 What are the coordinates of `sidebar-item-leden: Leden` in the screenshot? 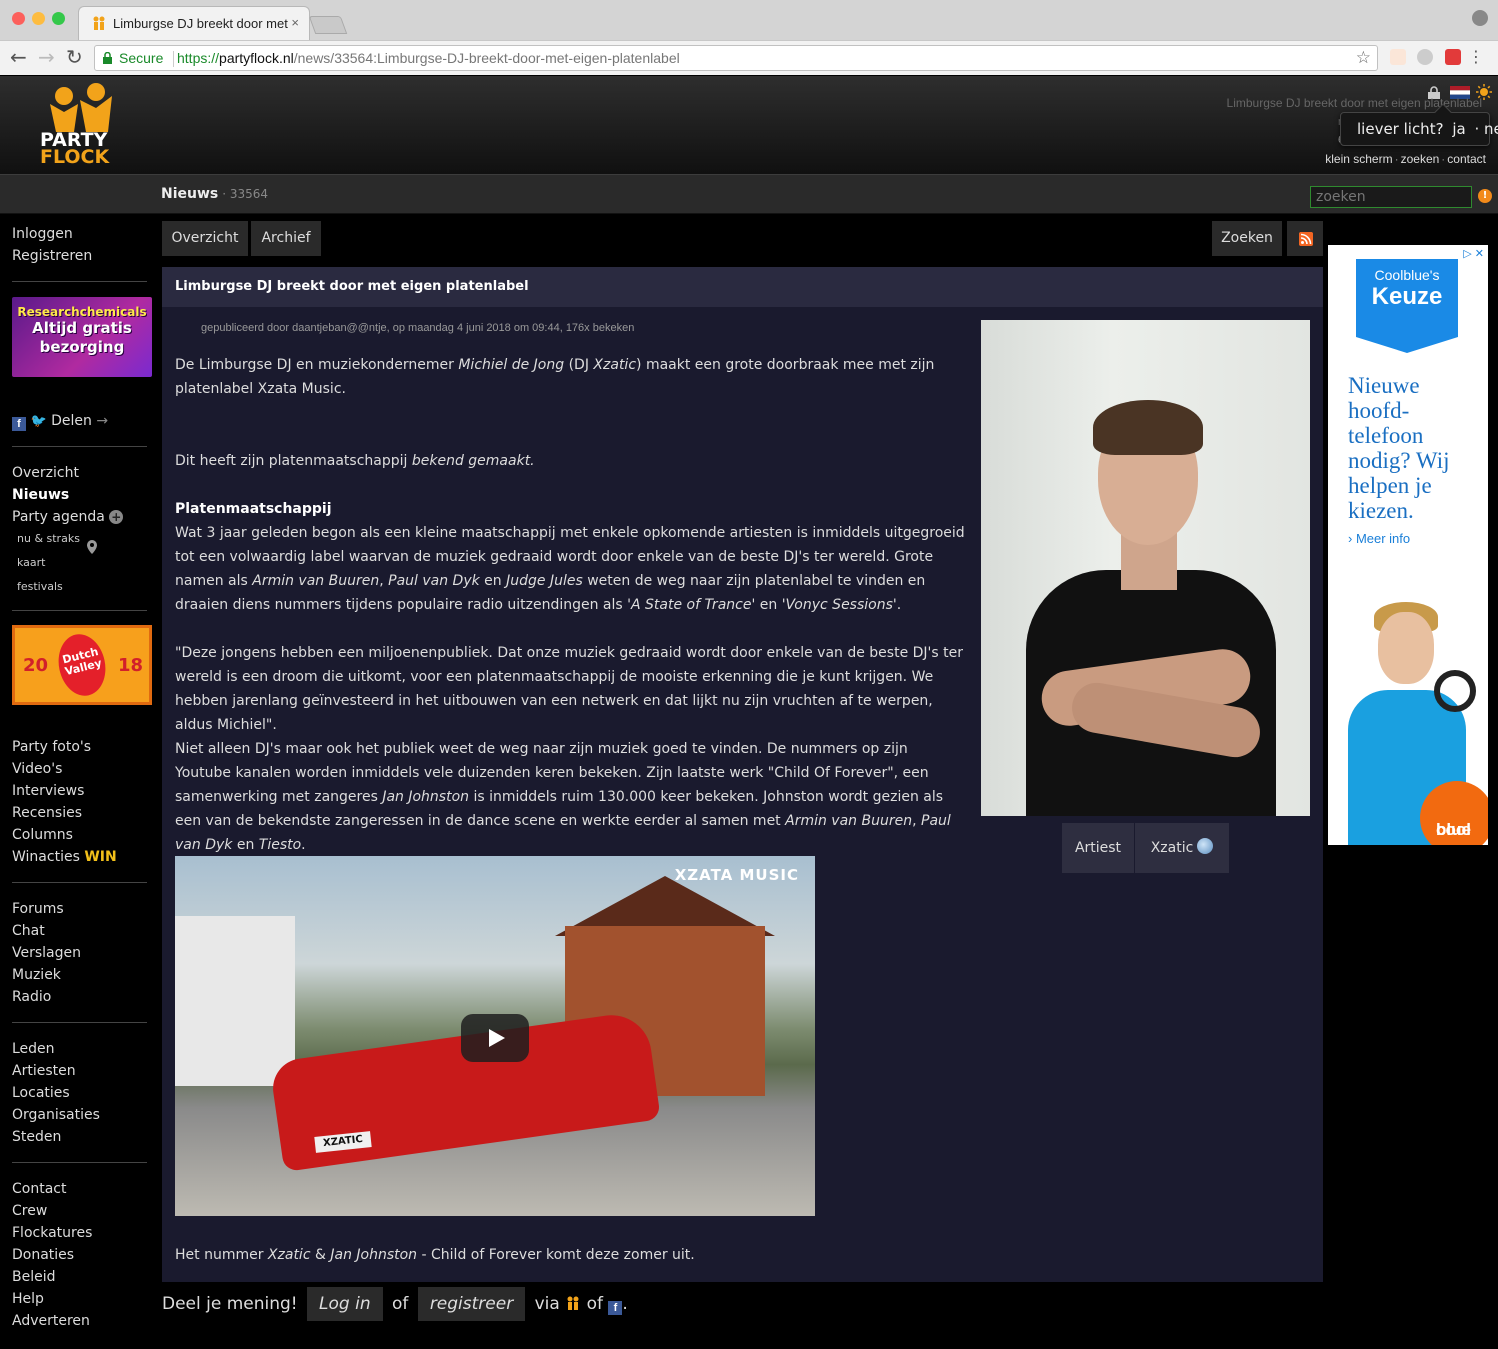 It's located at (33, 1049).